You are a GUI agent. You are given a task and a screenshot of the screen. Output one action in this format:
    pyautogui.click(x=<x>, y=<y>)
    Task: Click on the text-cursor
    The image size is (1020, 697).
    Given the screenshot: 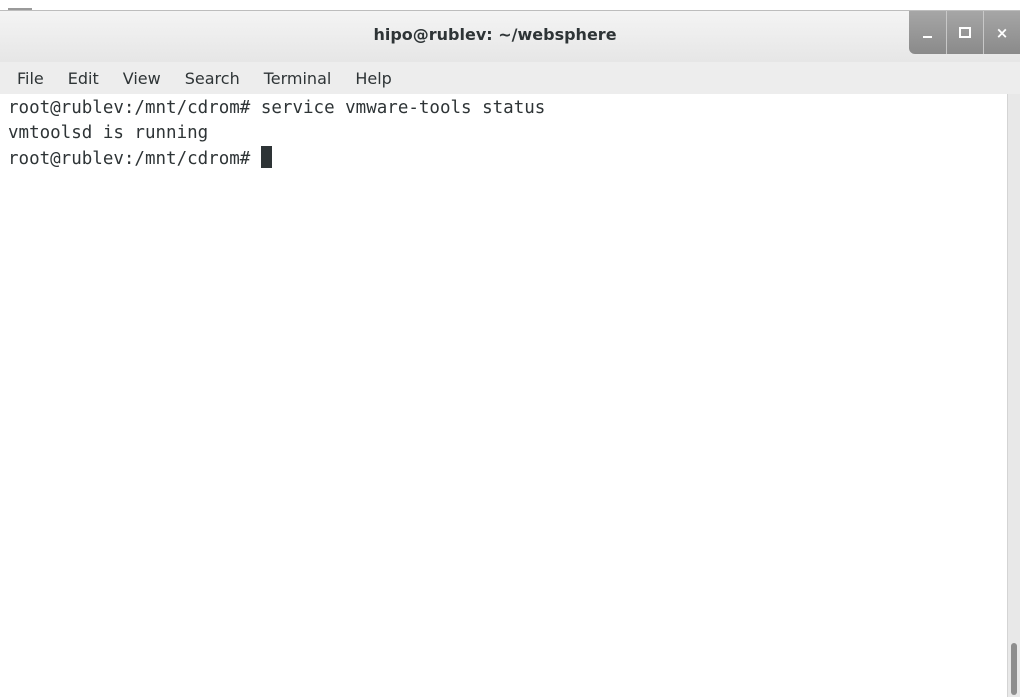 What is the action you would take?
    pyautogui.click(x=266, y=157)
    